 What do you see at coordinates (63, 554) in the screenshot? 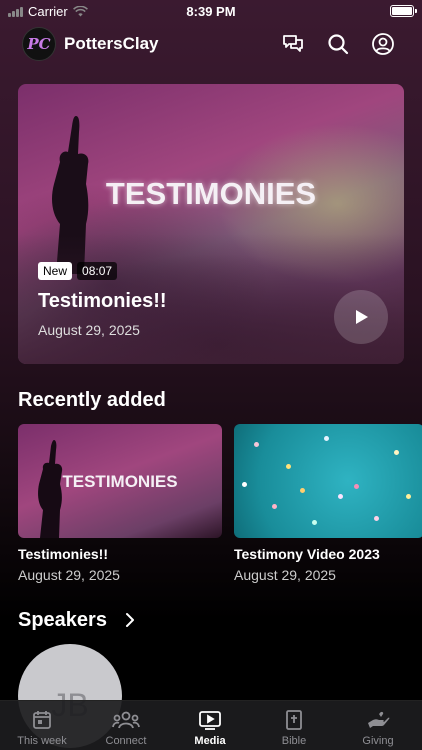
I see `video-card-title: Testimonies!!` at bounding box center [63, 554].